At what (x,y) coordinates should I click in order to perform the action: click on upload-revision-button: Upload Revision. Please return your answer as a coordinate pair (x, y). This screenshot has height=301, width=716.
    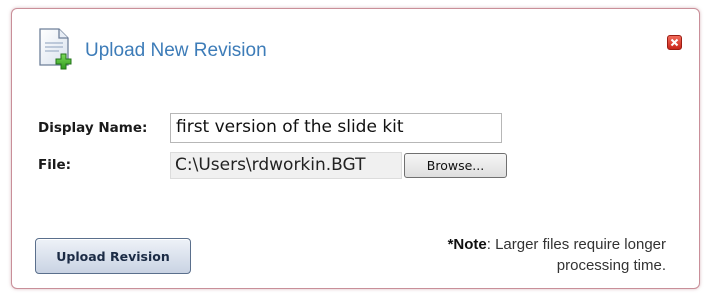
    Looking at the image, I should click on (113, 256).